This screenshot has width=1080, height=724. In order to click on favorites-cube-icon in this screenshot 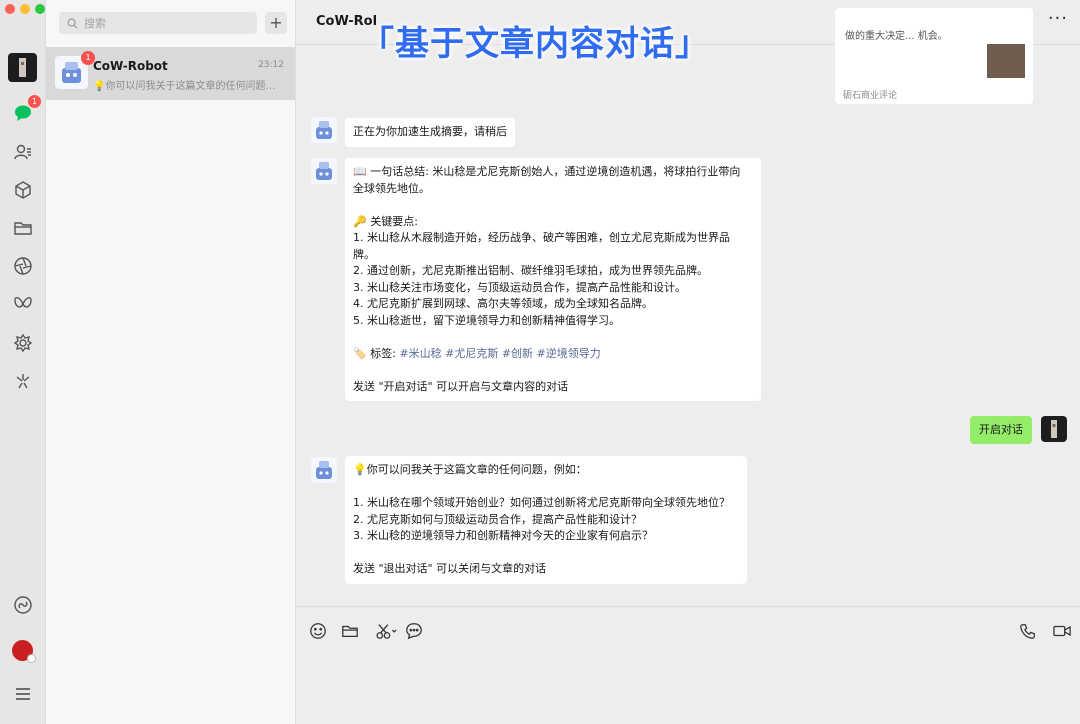, I will do `click(23, 190)`.